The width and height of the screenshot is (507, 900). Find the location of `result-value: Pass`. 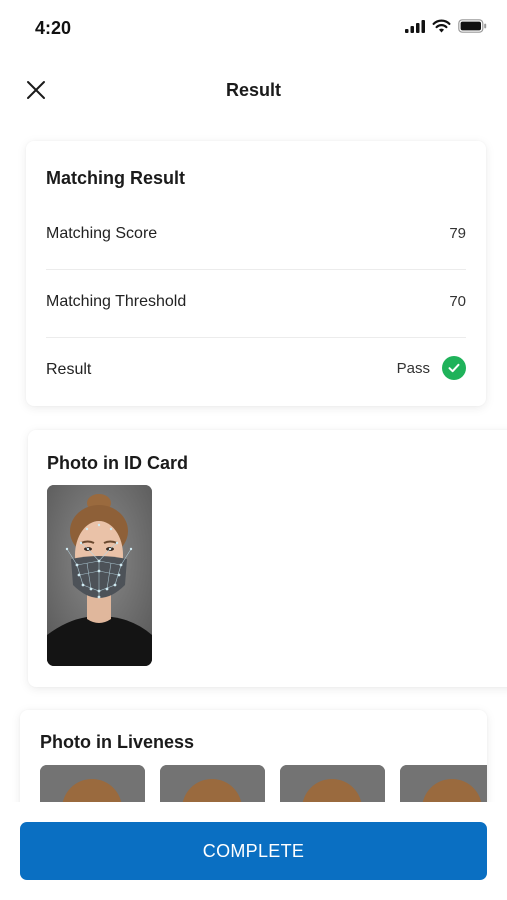

result-value: Pass is located at coordinates (413, 368).